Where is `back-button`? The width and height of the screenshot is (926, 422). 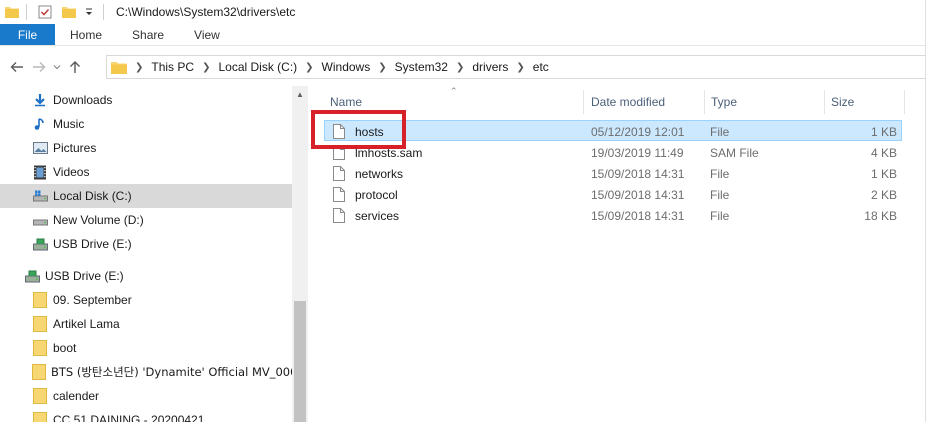 back-button is located at coordinates (17, 67).